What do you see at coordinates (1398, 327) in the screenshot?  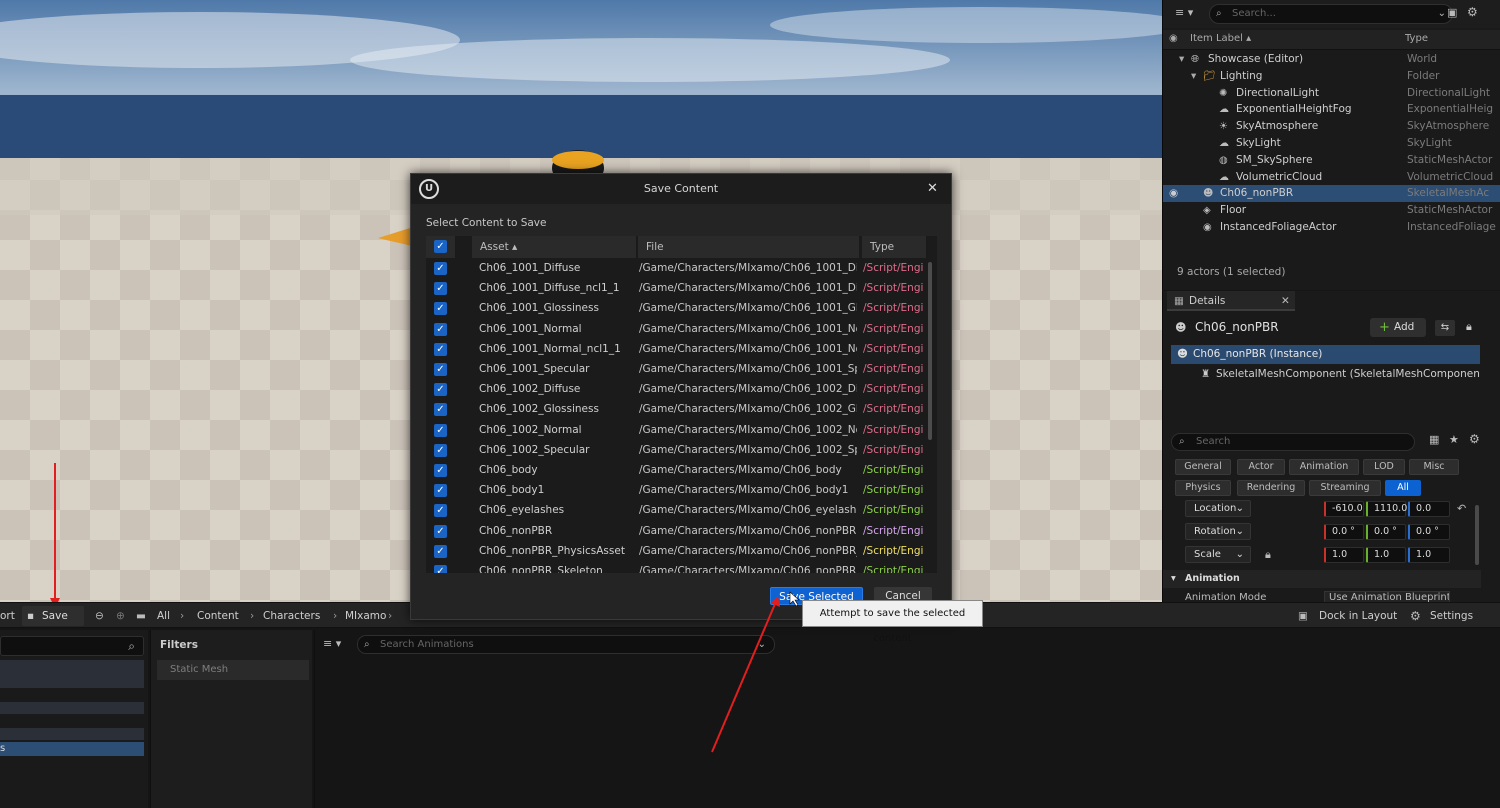 I see `add-component-button: + Add` at bounding box center [1398, 327].